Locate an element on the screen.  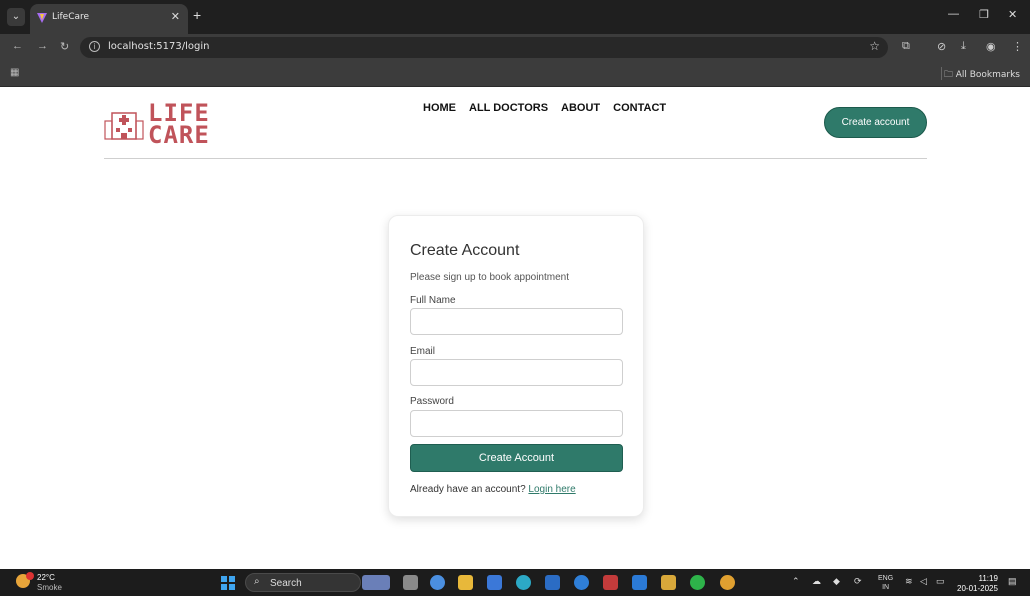
weather-condition: Smoke is located at coordinates (49, 587).